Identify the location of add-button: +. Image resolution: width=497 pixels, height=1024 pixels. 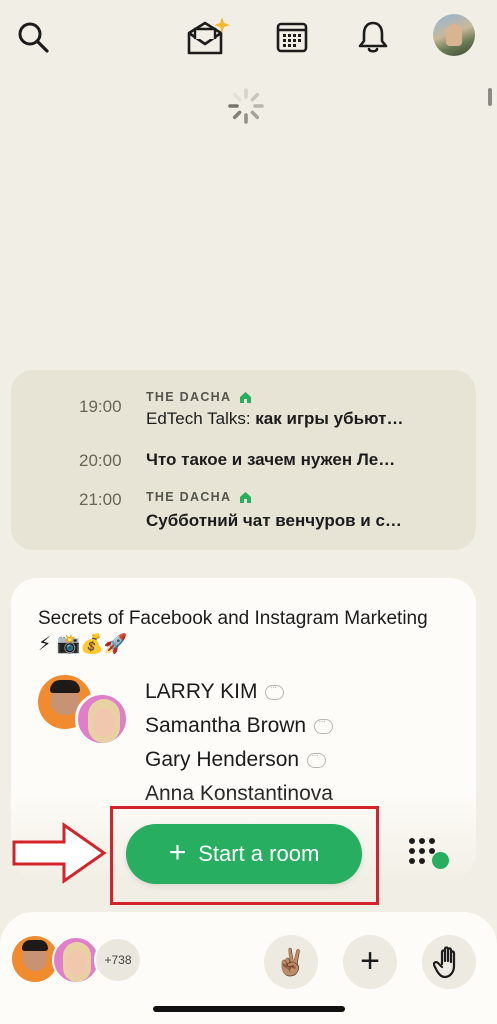
(370, 962).